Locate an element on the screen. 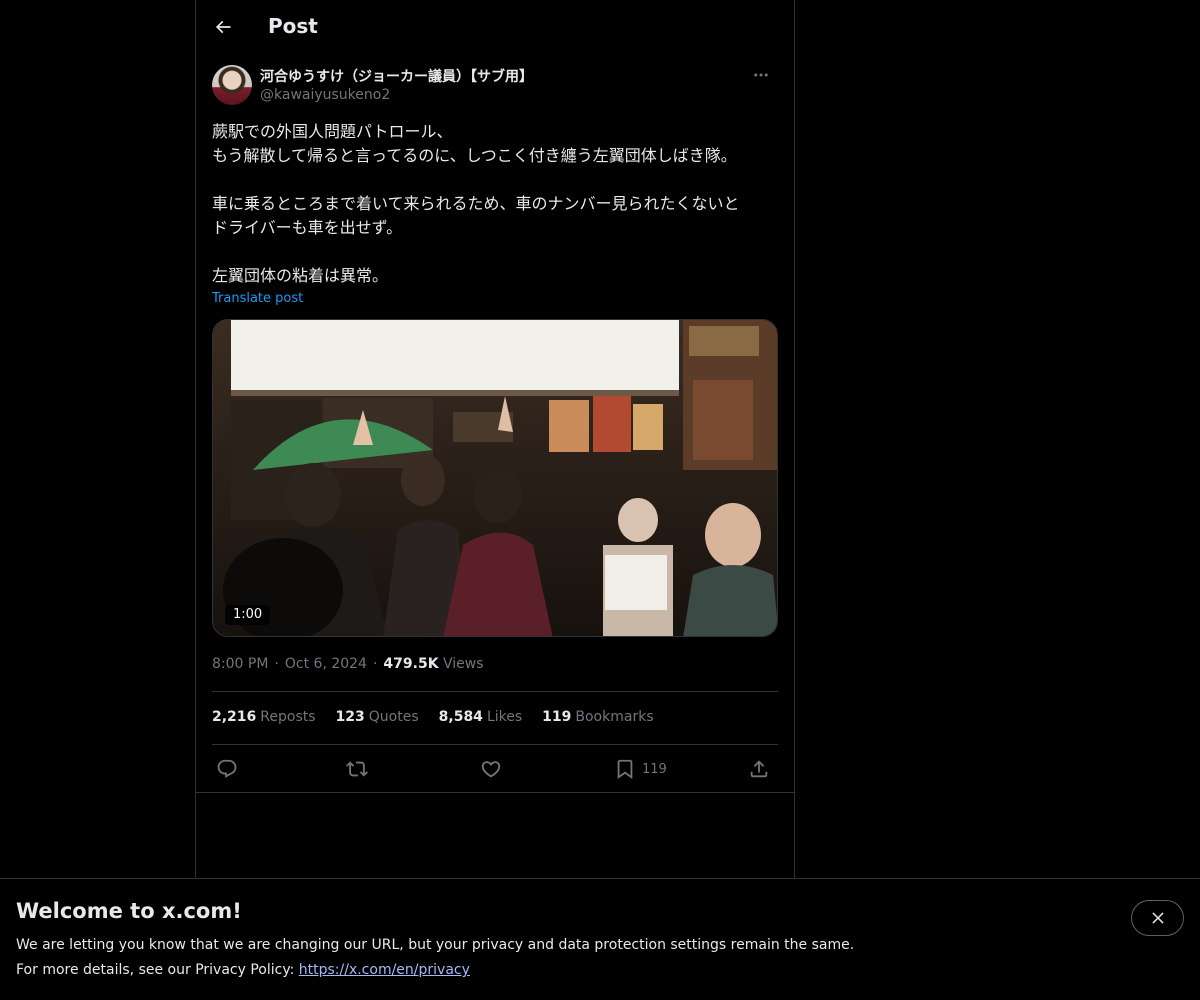  tweet-line: ドライバーも車を出せず。 is located at coordinates (307, 227).